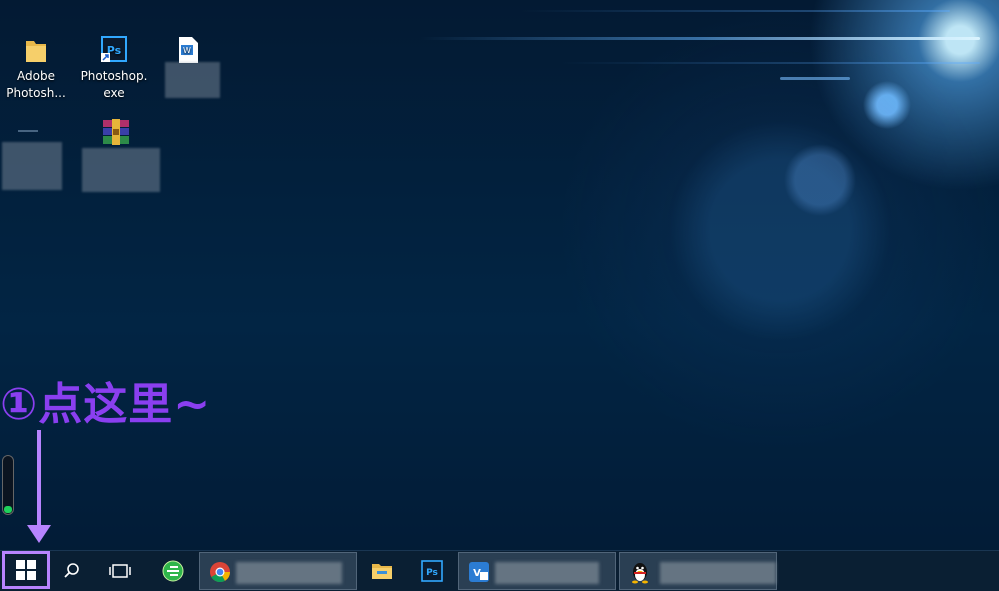 The width and height of the screenshot is (999, 591). I want to click on word-document-icon: W, so click(188, 50).